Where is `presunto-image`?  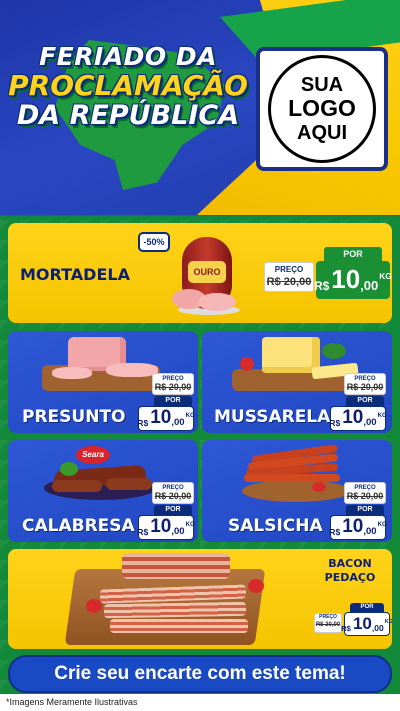
presunto-image is located at coordinates (102, 365).